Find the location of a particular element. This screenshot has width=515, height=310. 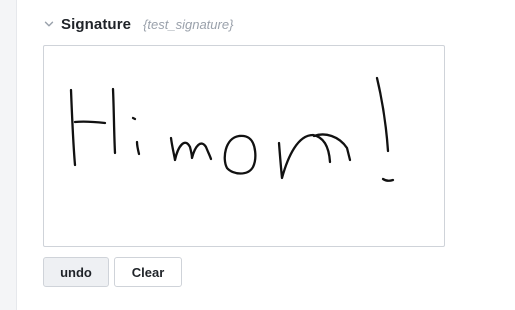

field-title: Signature is located at coordinates (96, 24).